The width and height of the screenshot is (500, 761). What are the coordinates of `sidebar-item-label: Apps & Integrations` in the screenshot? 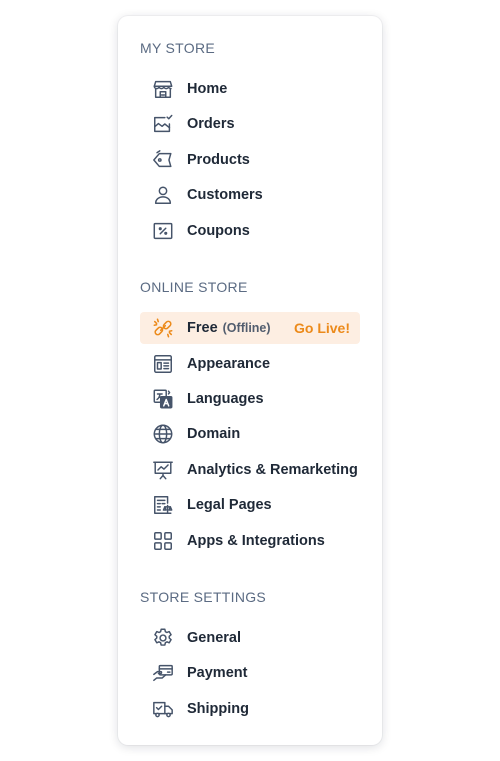 It's located at (256, 541).